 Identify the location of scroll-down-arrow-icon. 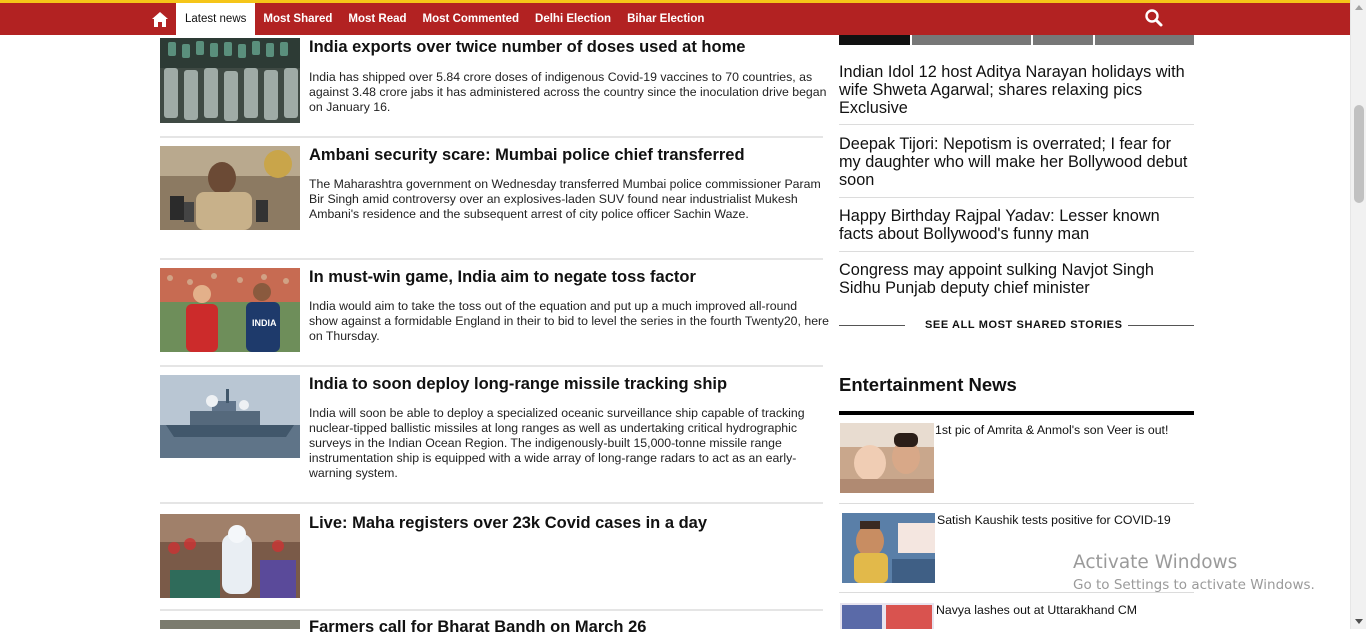
(1359, 621).